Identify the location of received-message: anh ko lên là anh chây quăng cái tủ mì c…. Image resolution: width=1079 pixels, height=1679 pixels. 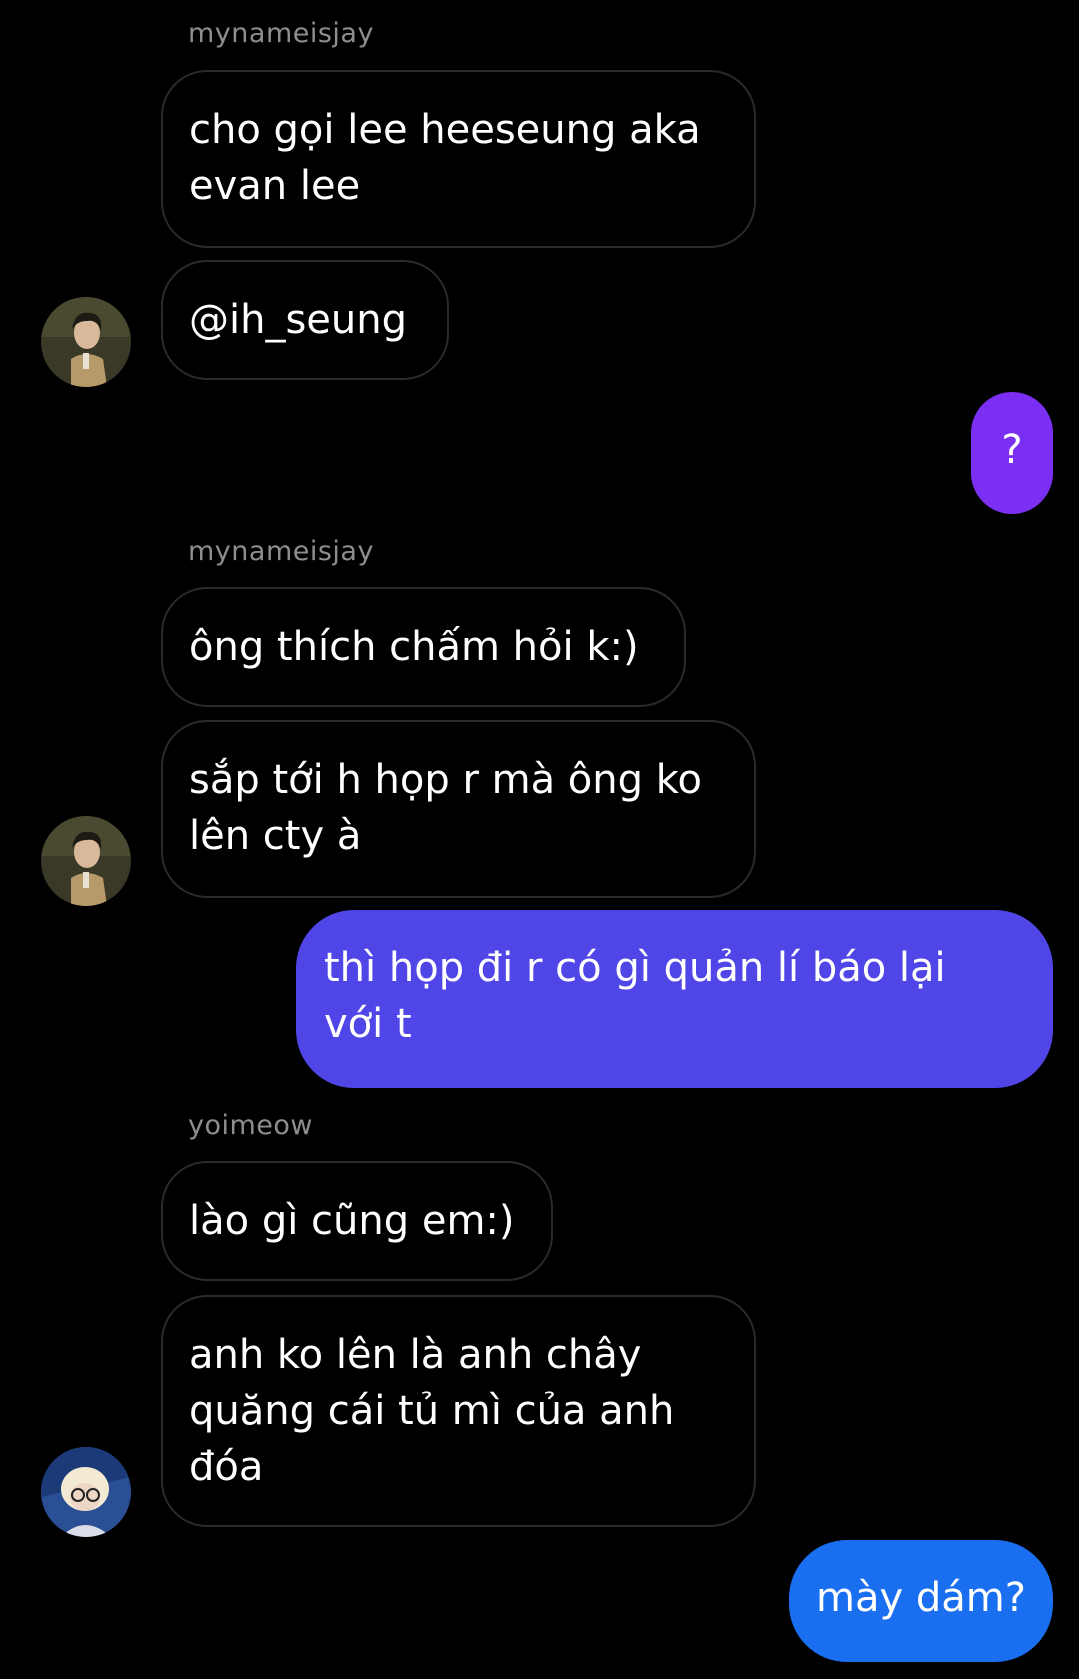
(458, 1411).